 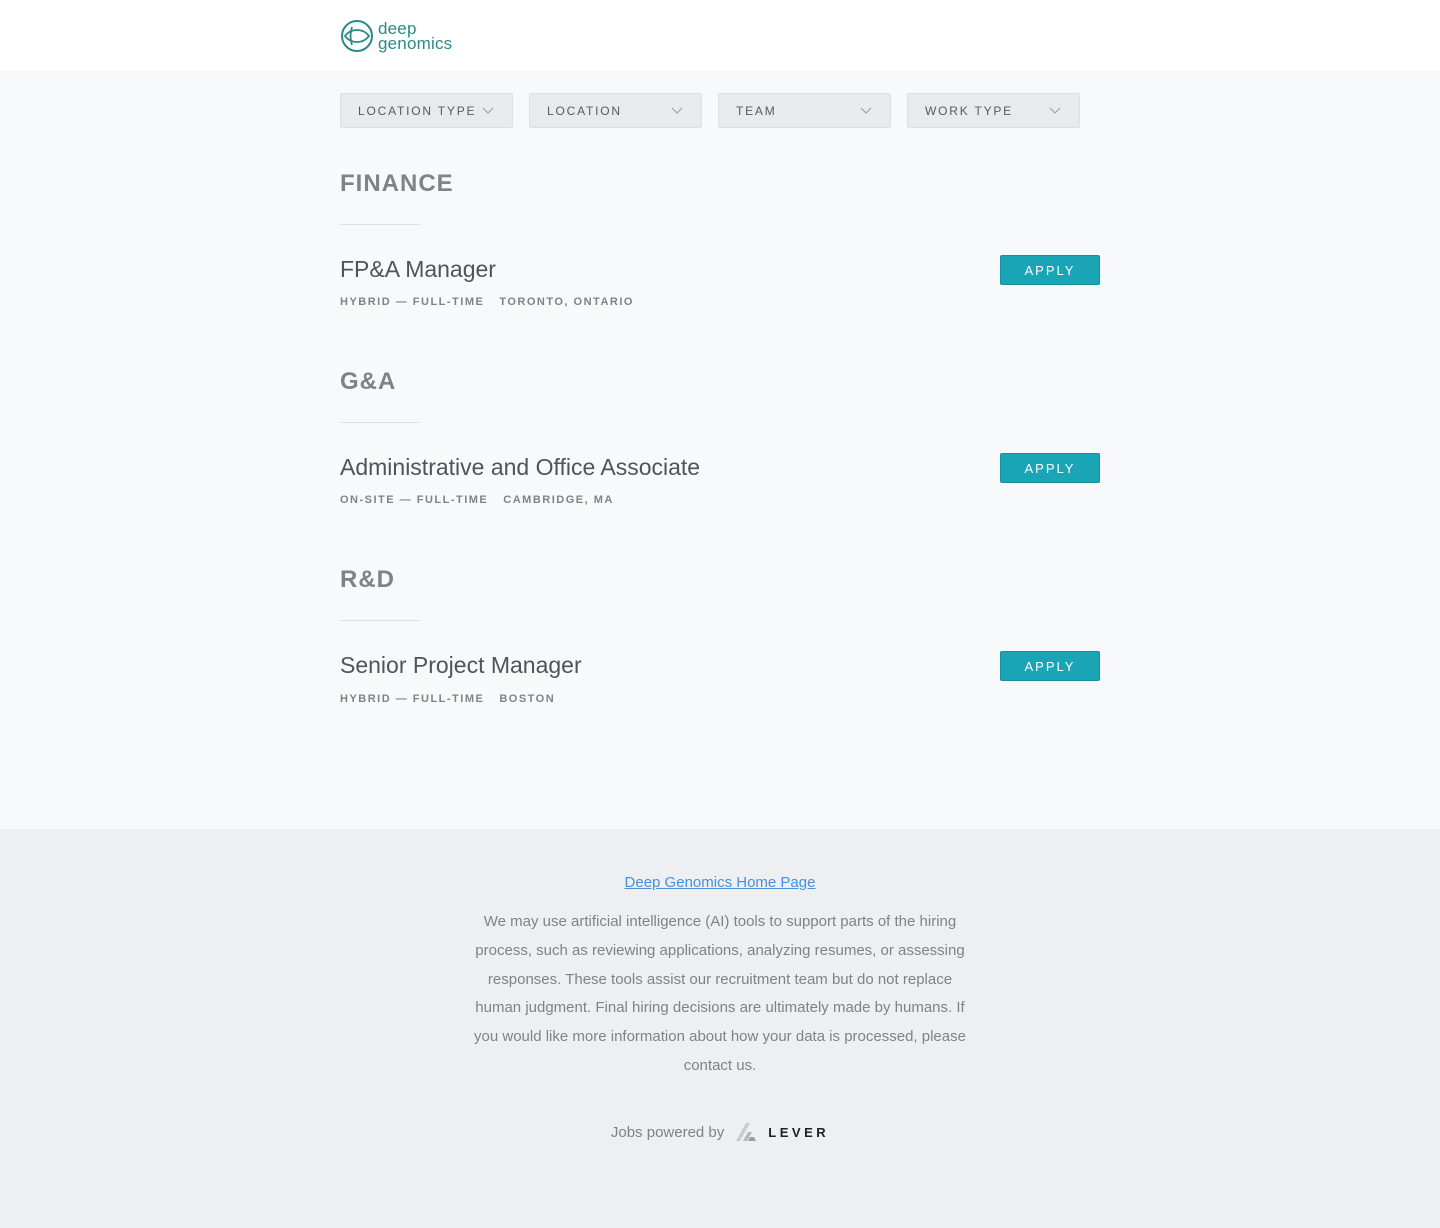 What do you see at coordinates (558, 500) in the screenshot?
I see `posting-location: CAMBRIDGE, MA` at bounding box center [558, 500].